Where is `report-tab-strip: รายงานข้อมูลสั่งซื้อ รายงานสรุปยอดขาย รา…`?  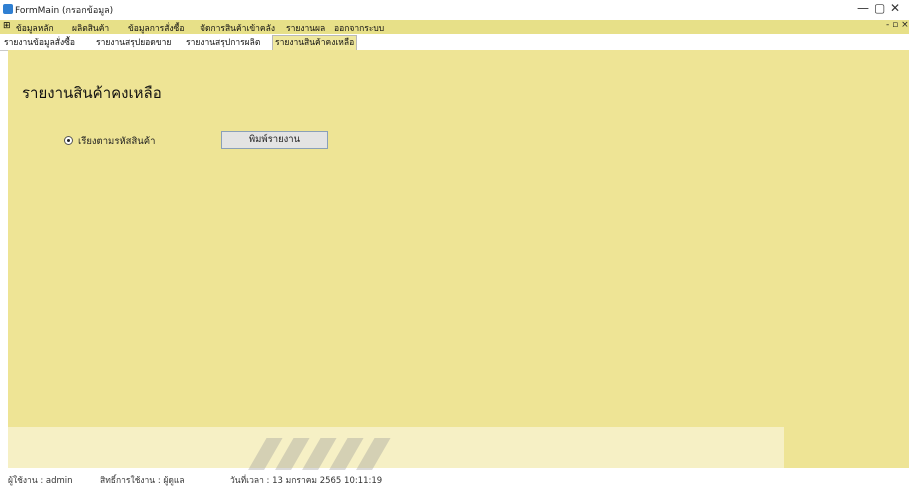
report-tab-strip: รายงานข้อมูลสั่งซื้อ รายงานสรุปยอดขาย รา… is located at coordinates (454, 42).